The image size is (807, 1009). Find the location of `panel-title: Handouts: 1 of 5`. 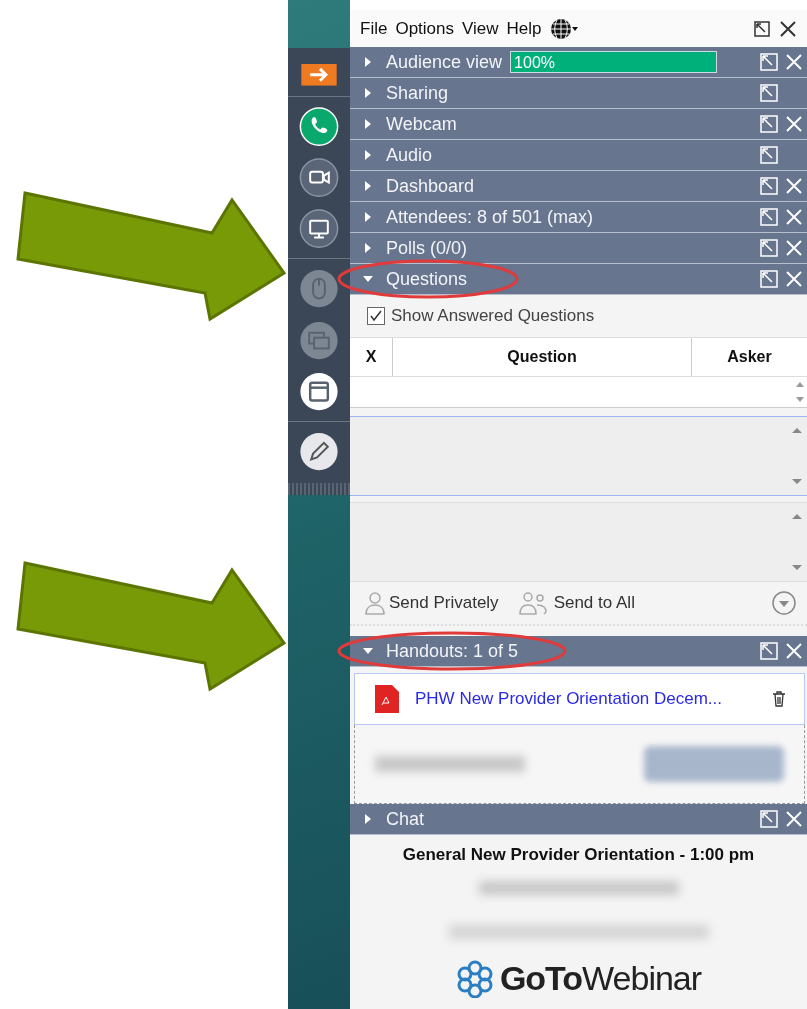

panel-title: Handouts: 1 of 5 is located at coordinates (452, 651).